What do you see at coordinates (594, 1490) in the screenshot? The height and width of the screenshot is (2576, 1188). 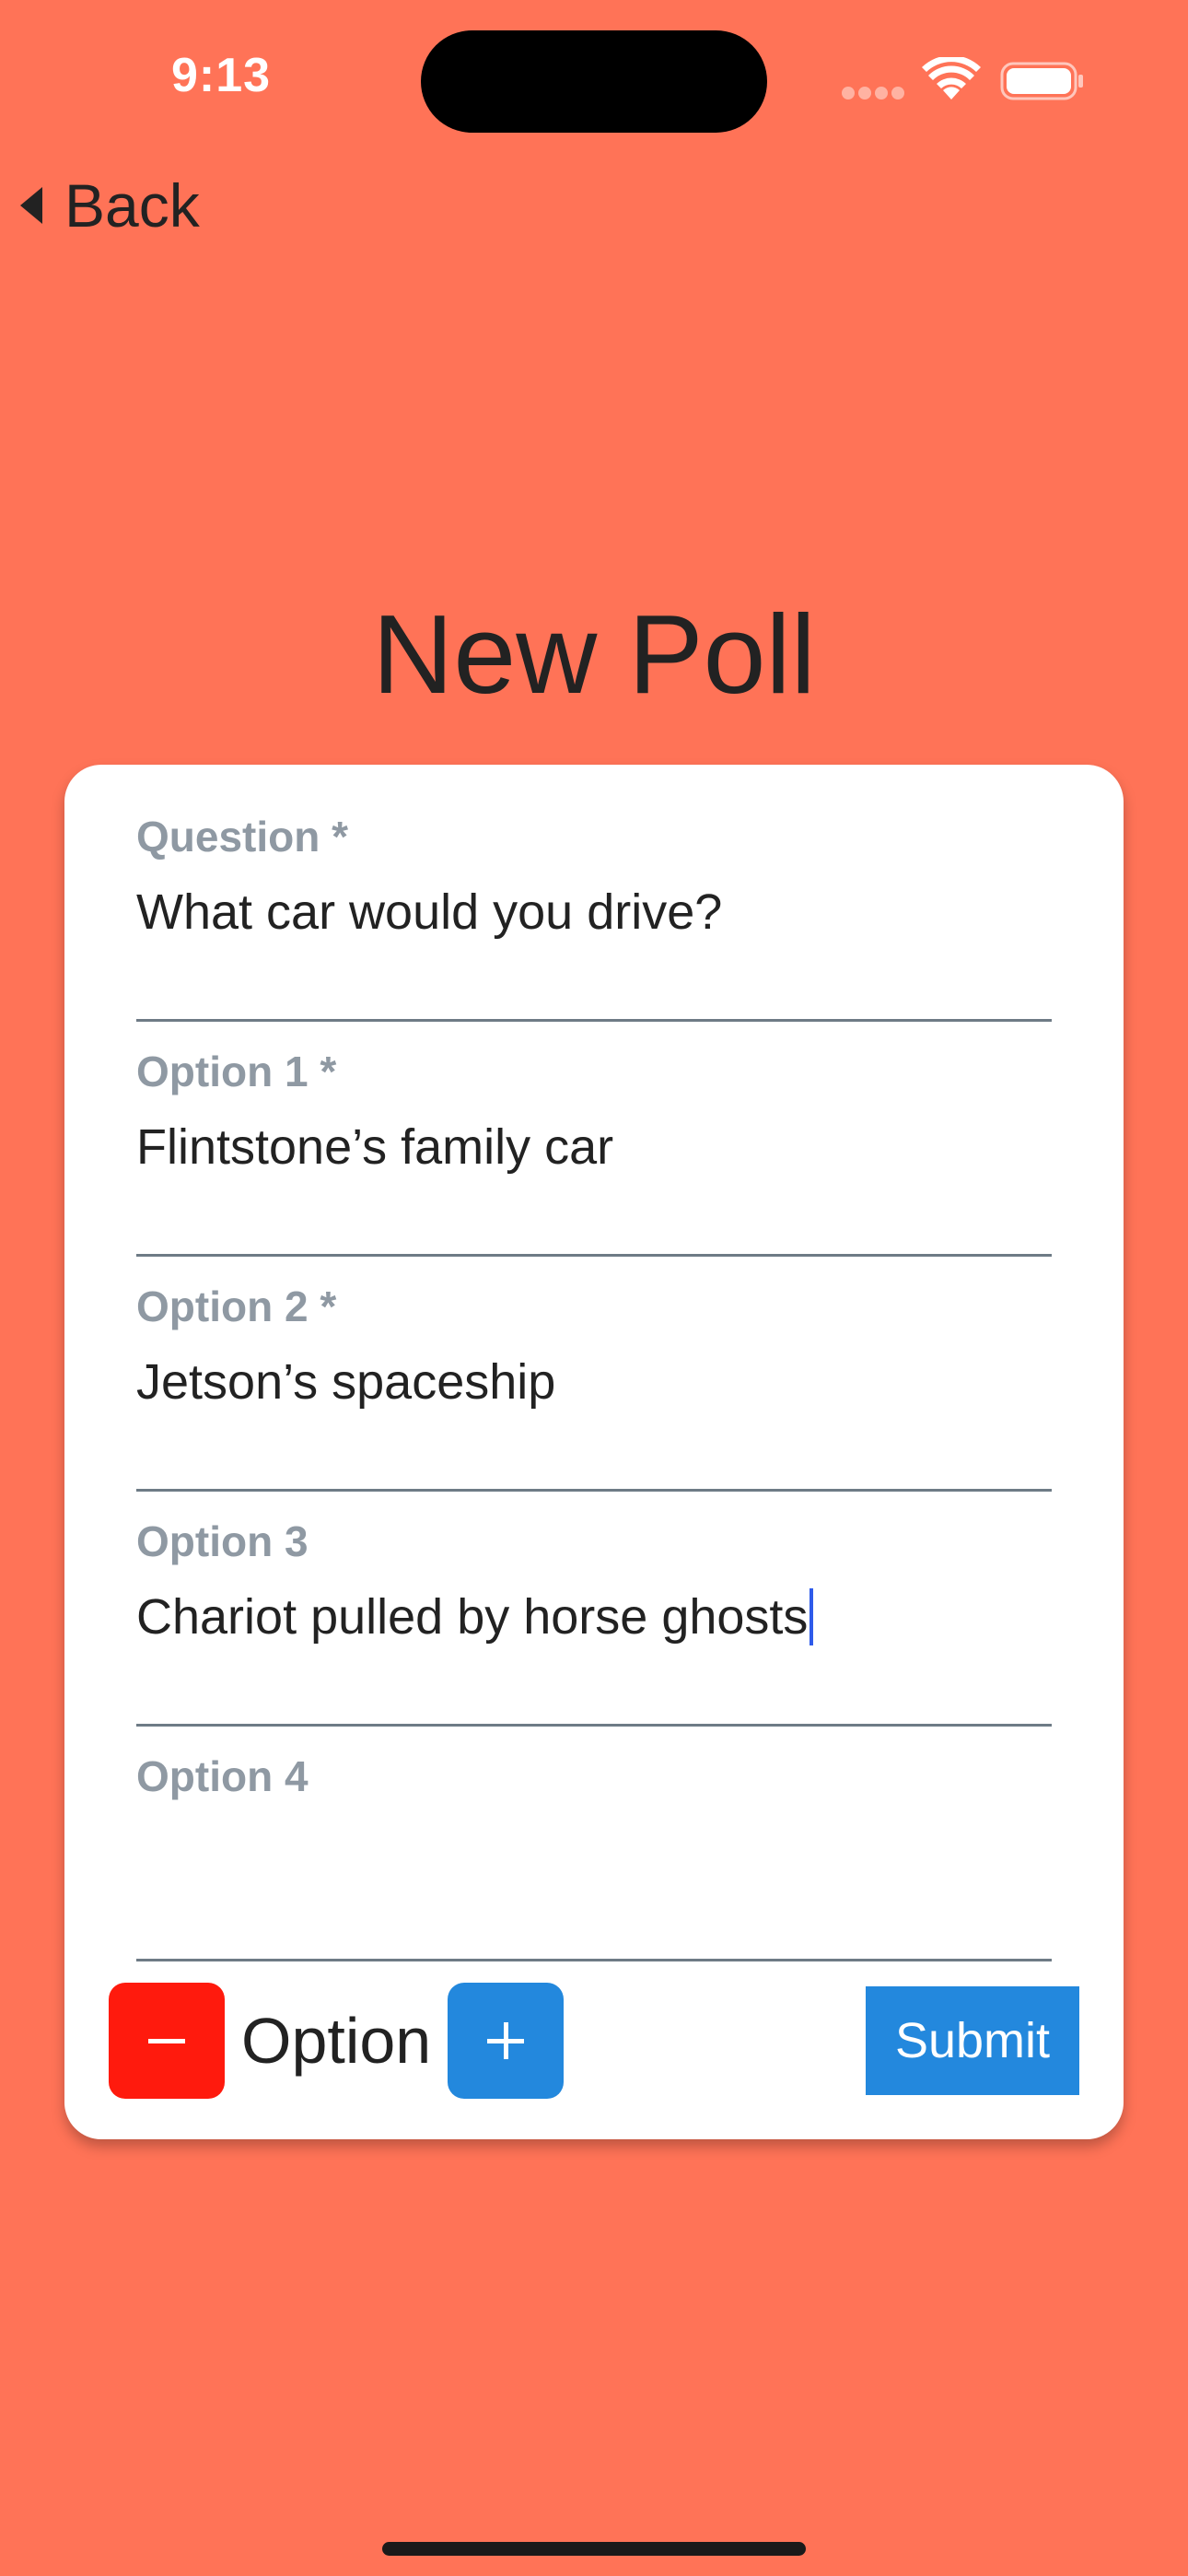 I see `option-2-underline` at bounding box center [594, 1490].